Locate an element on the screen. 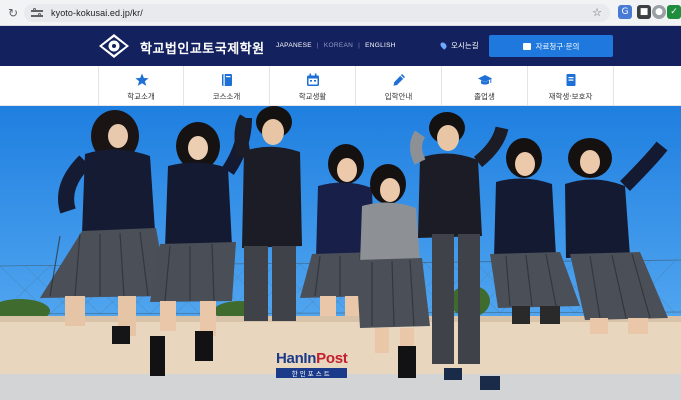 The height and width of the screenshot is (400, 681). extension-icon: ■ is located at coordinates (644, 12).